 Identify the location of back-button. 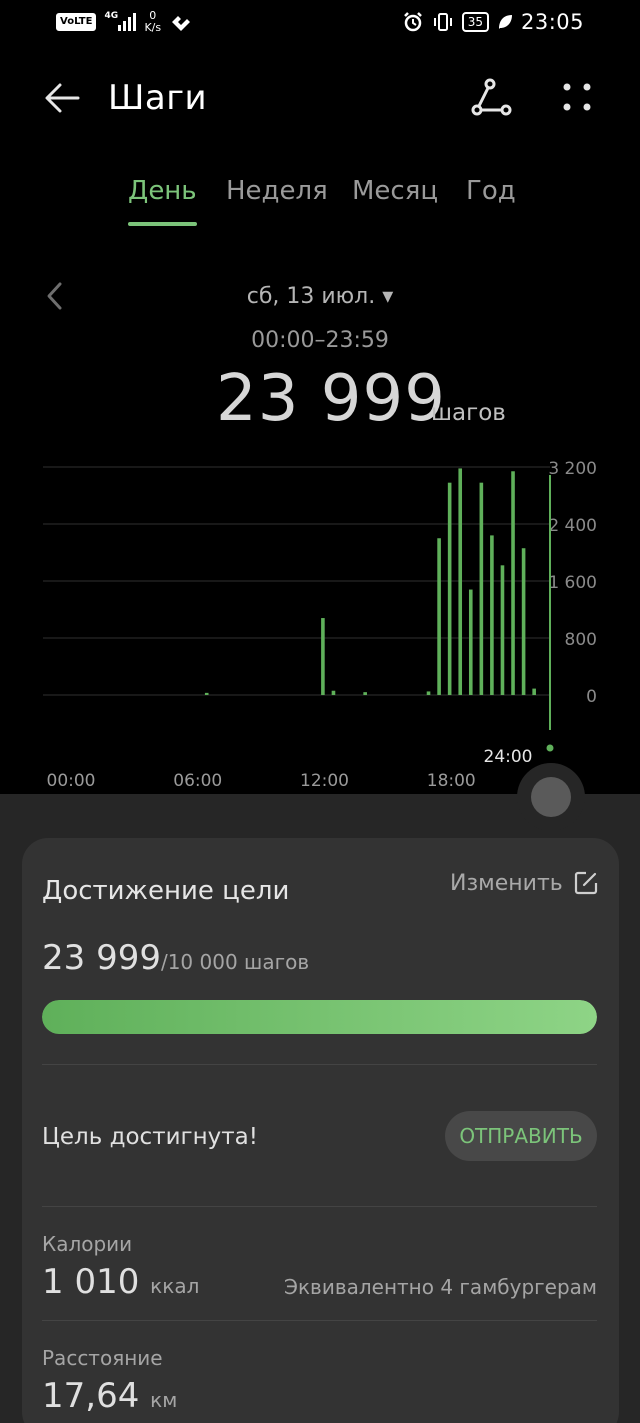
(62, 98).